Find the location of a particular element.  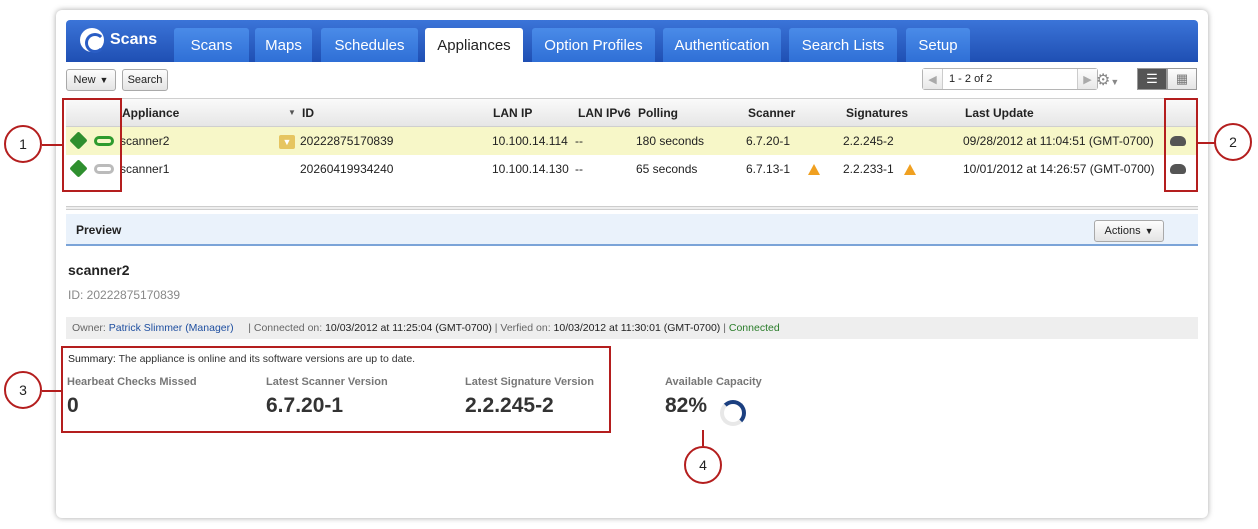

tab-schedules: Schedules is located at coordinates (369, 45).